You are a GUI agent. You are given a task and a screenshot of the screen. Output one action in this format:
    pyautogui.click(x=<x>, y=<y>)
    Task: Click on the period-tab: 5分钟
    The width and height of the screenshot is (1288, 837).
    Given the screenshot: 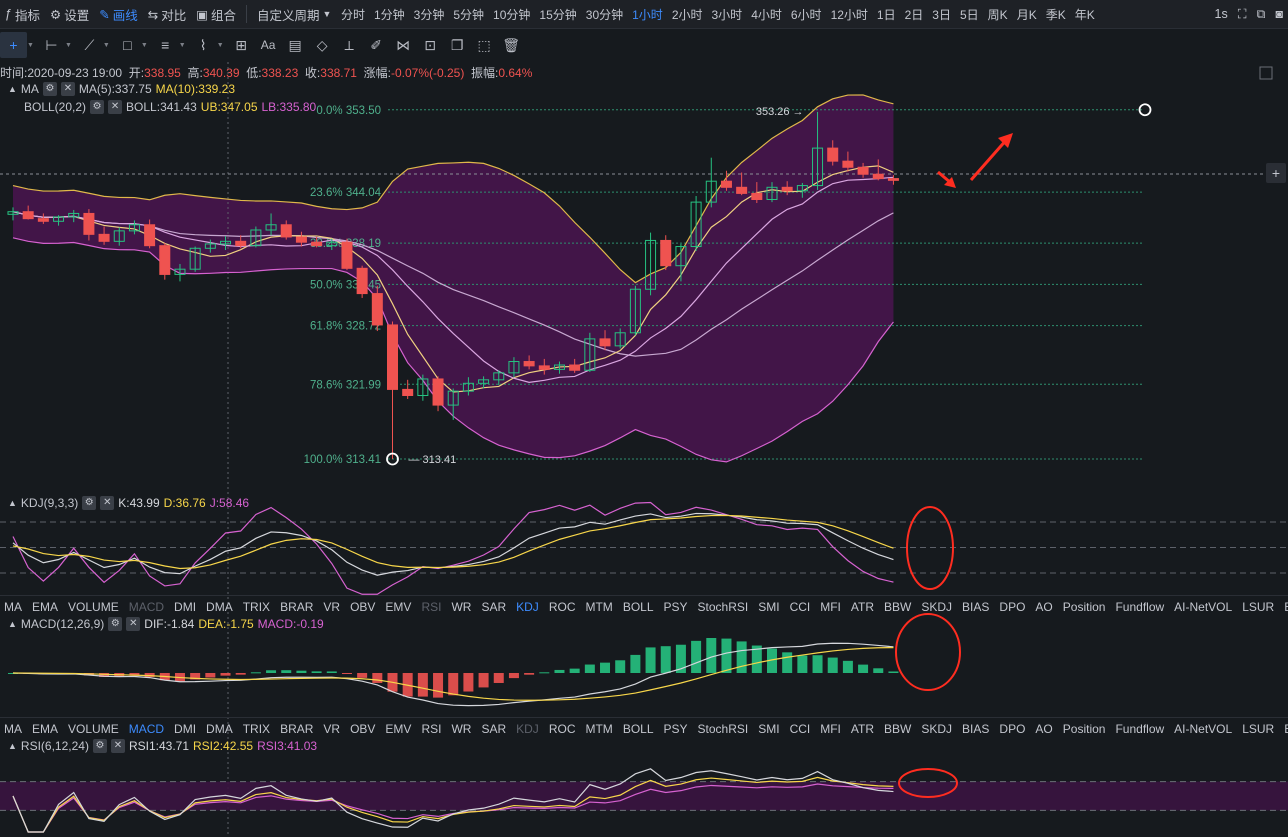 What is the action you would take?
    pyautogui.click(x=469, y=14)
    